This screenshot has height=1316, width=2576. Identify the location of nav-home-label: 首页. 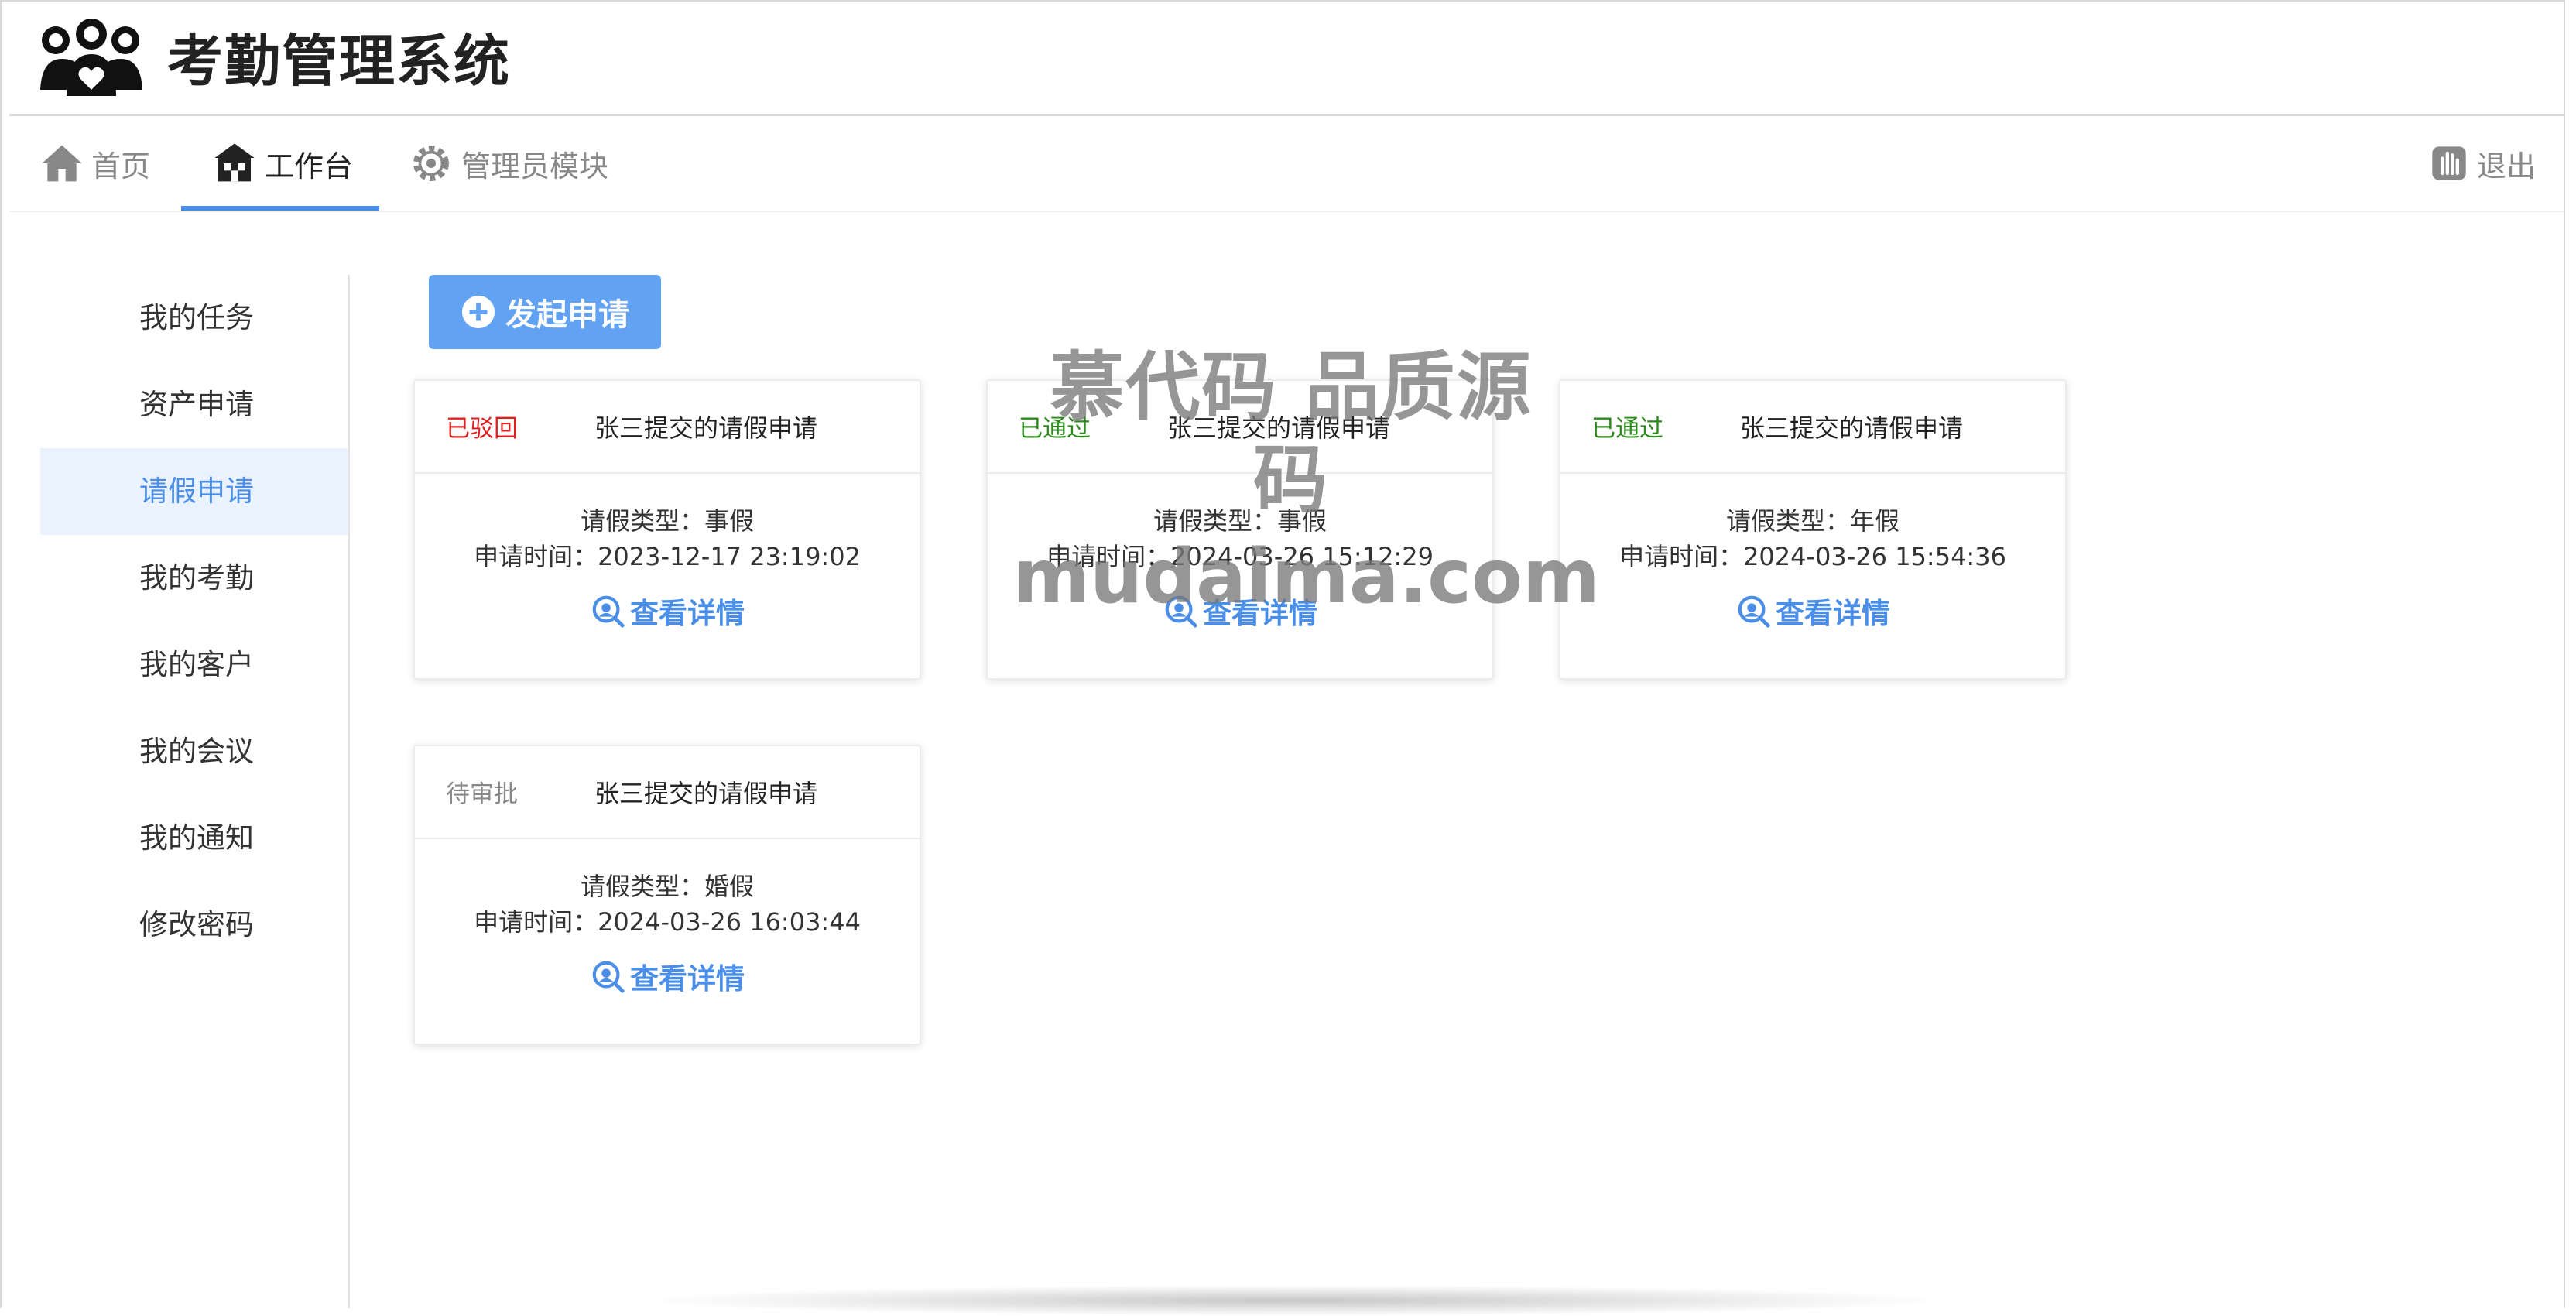
(121, 166).